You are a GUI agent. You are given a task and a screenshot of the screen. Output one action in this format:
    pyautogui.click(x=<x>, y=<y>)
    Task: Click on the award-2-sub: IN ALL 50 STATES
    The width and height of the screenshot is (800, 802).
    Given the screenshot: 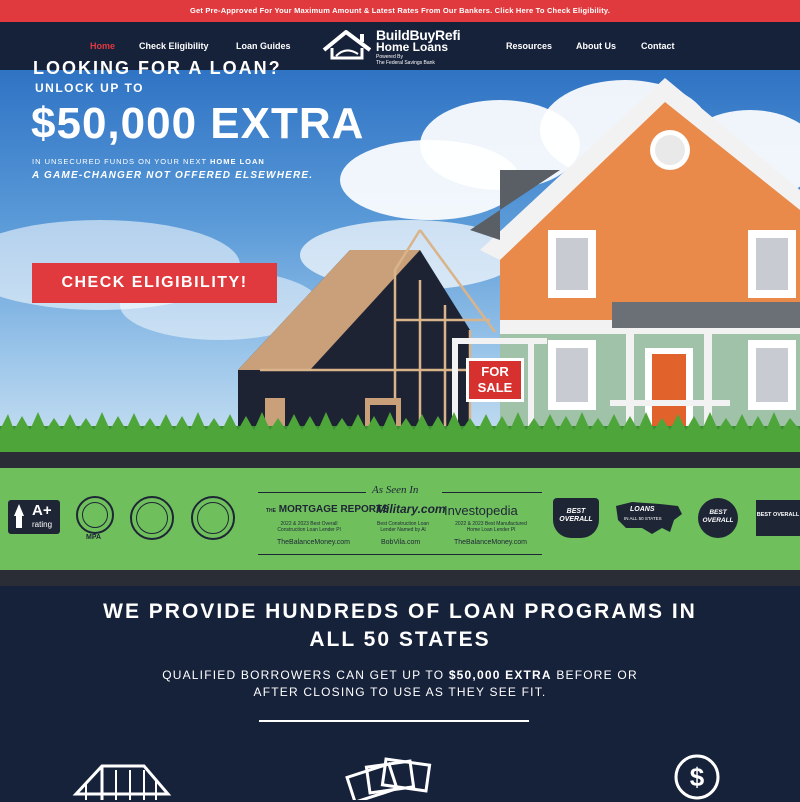 What is the action you would take?
    pyautogui.click(x=643, y=518)
    